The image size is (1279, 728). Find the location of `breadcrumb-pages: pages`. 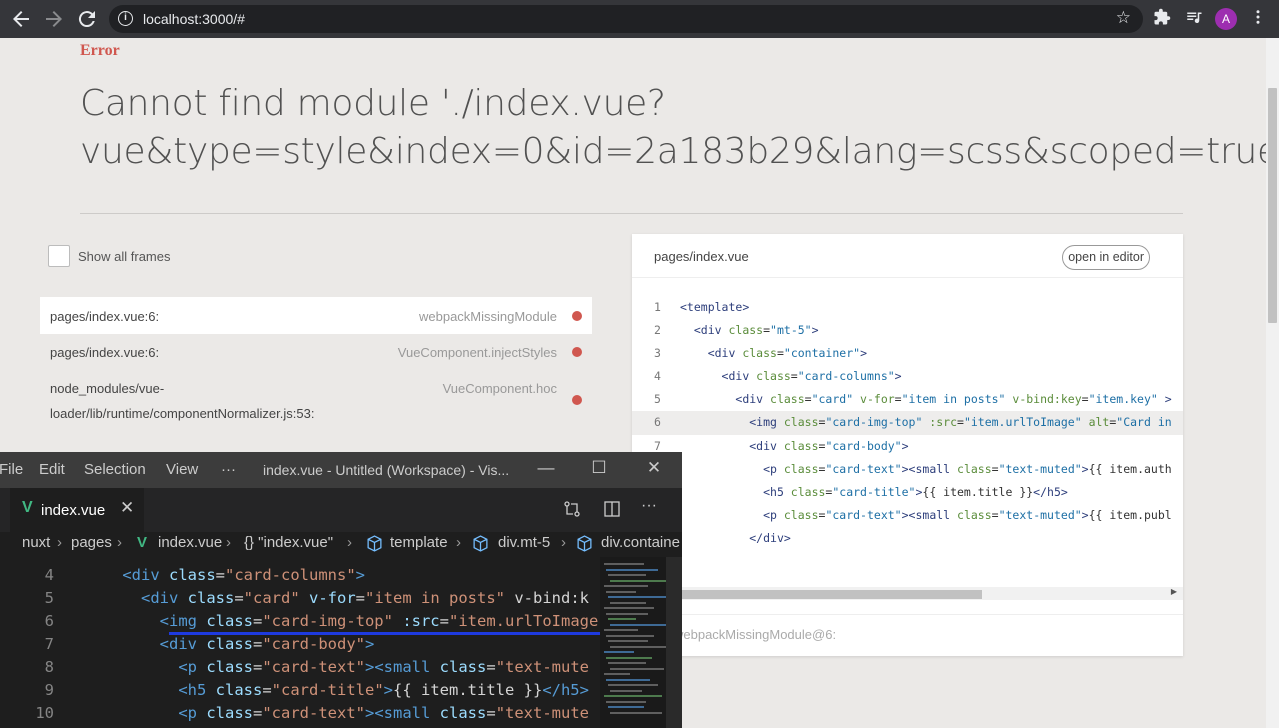

breadcrumb-pages: pages is located at coordinates (91, 542).